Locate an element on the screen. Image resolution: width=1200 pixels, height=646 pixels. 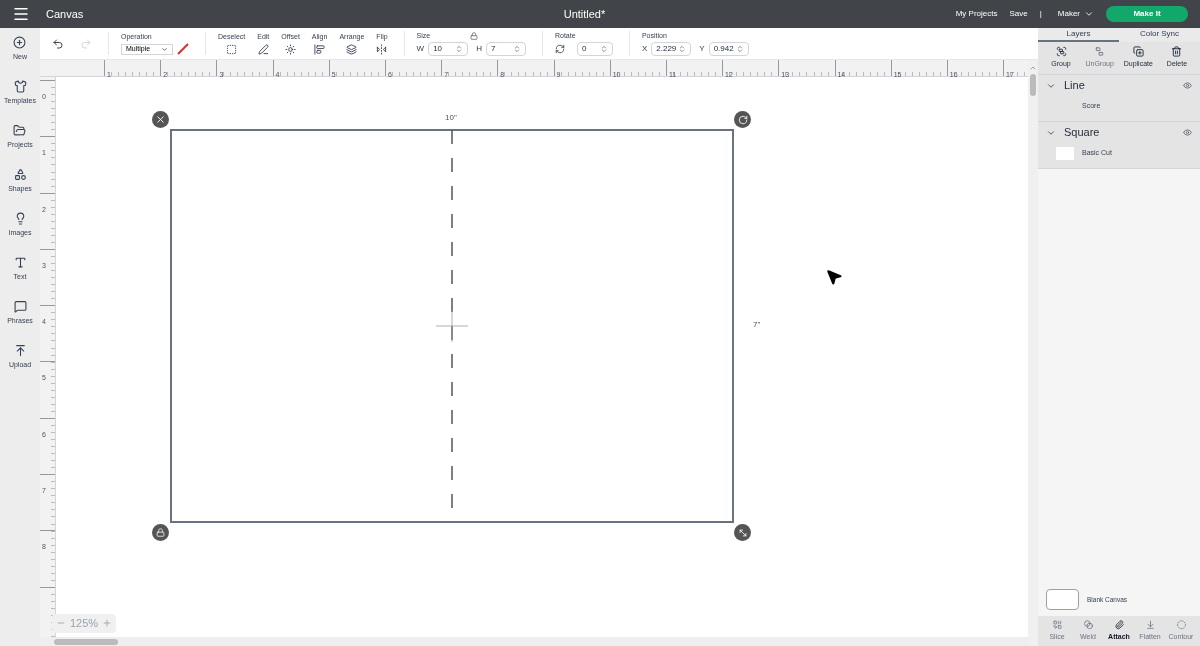
speech-bubble-icon is located at coordinates (20, 306).